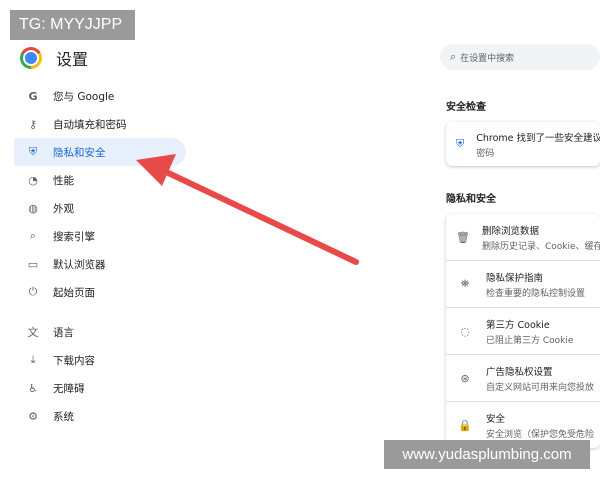 The image size is (600, 480). What do you see at coordinates (487, 454) in the screenshot?
I see `watermark-bottom-right: www.yudasplumbing.com` at bounding box center [487, 454].